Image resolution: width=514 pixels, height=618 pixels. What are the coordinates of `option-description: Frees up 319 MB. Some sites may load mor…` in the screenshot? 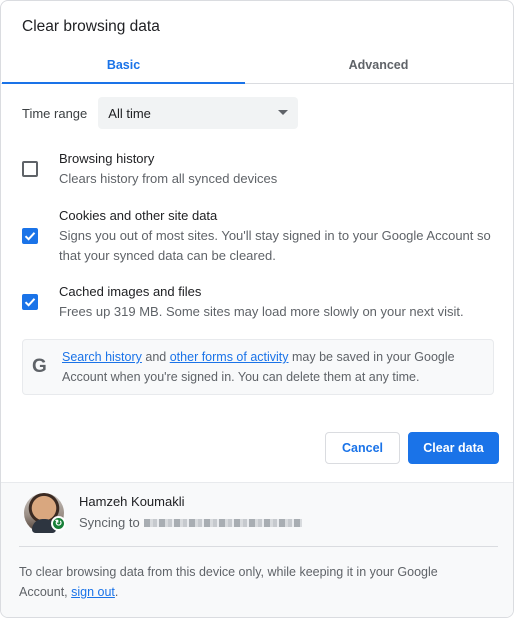 It's located at (261, 311).